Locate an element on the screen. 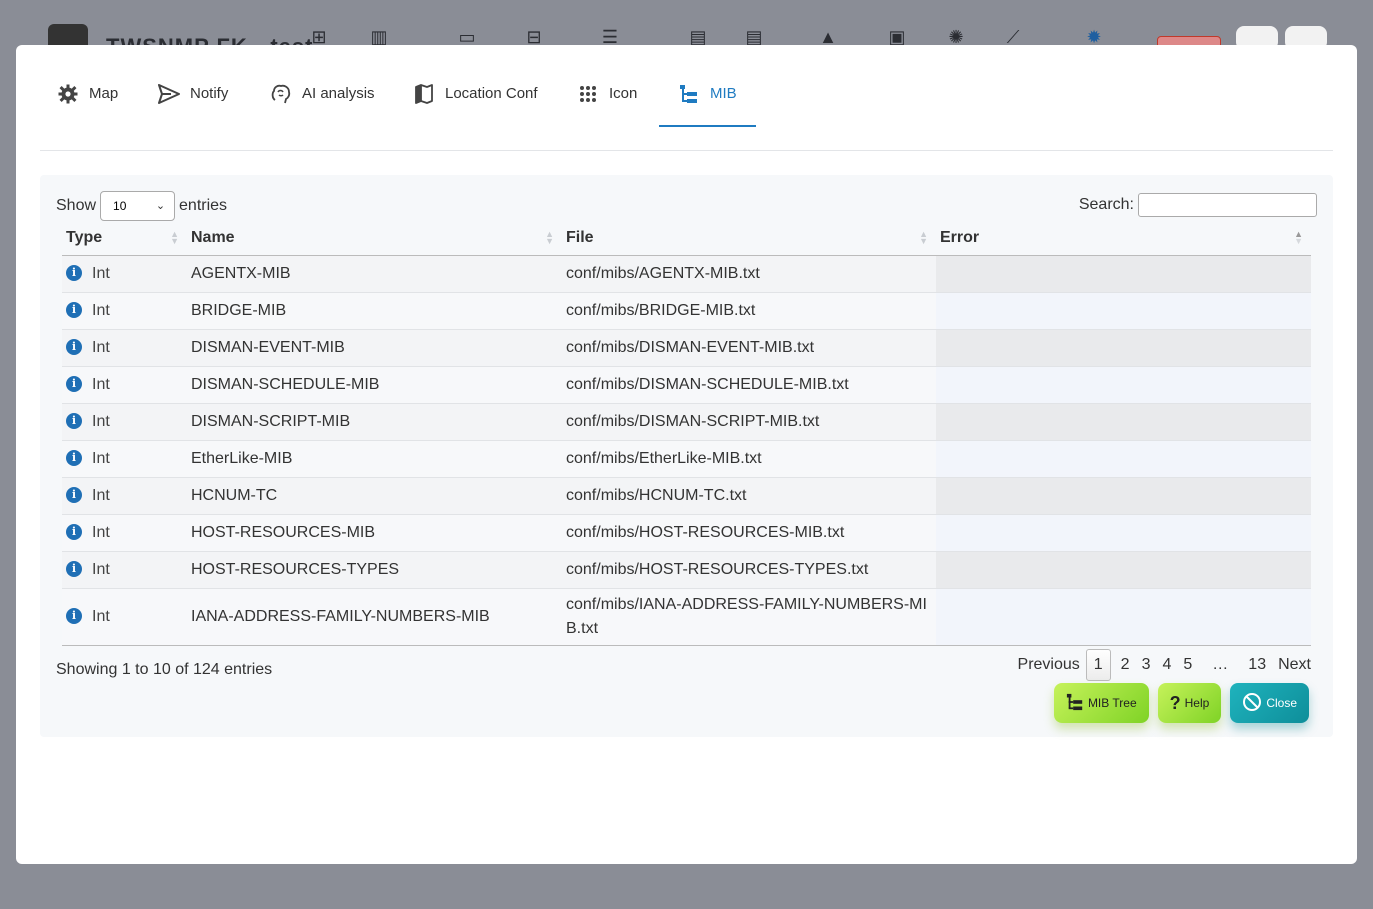  table-info: Showing 1 to 10 of 124 entries is located at coordinates (164, 669).